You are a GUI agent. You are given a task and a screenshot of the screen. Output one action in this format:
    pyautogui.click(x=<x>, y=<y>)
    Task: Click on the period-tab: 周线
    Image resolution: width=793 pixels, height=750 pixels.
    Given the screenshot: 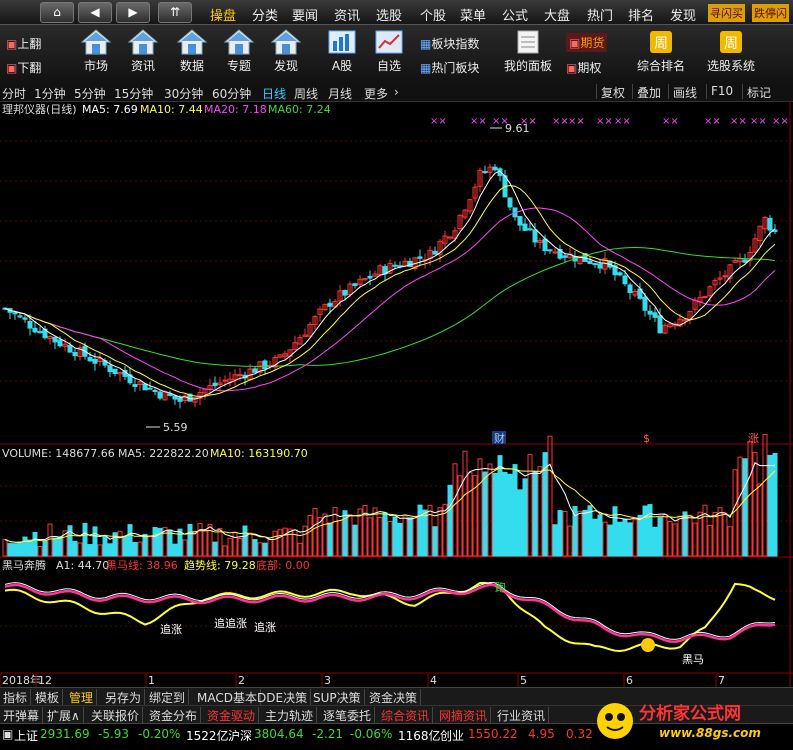 What is the action you would take?
    pyautogui.click(x=306, y=93)
    